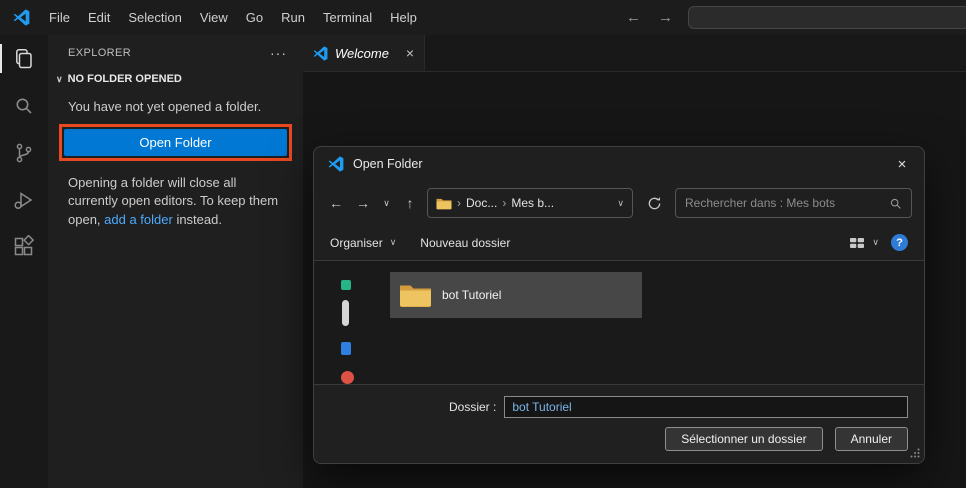 The height and width of the screenshot is (488, 966). I want to click on open-folder-button: Open Folder, so click(175, 142).